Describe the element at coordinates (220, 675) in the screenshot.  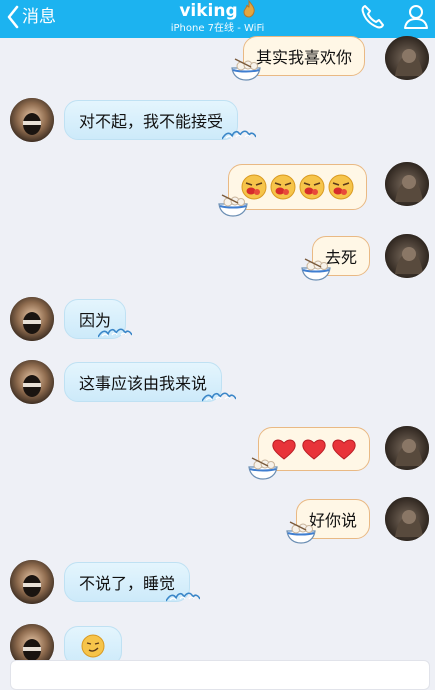
I see `message-input` at that location.